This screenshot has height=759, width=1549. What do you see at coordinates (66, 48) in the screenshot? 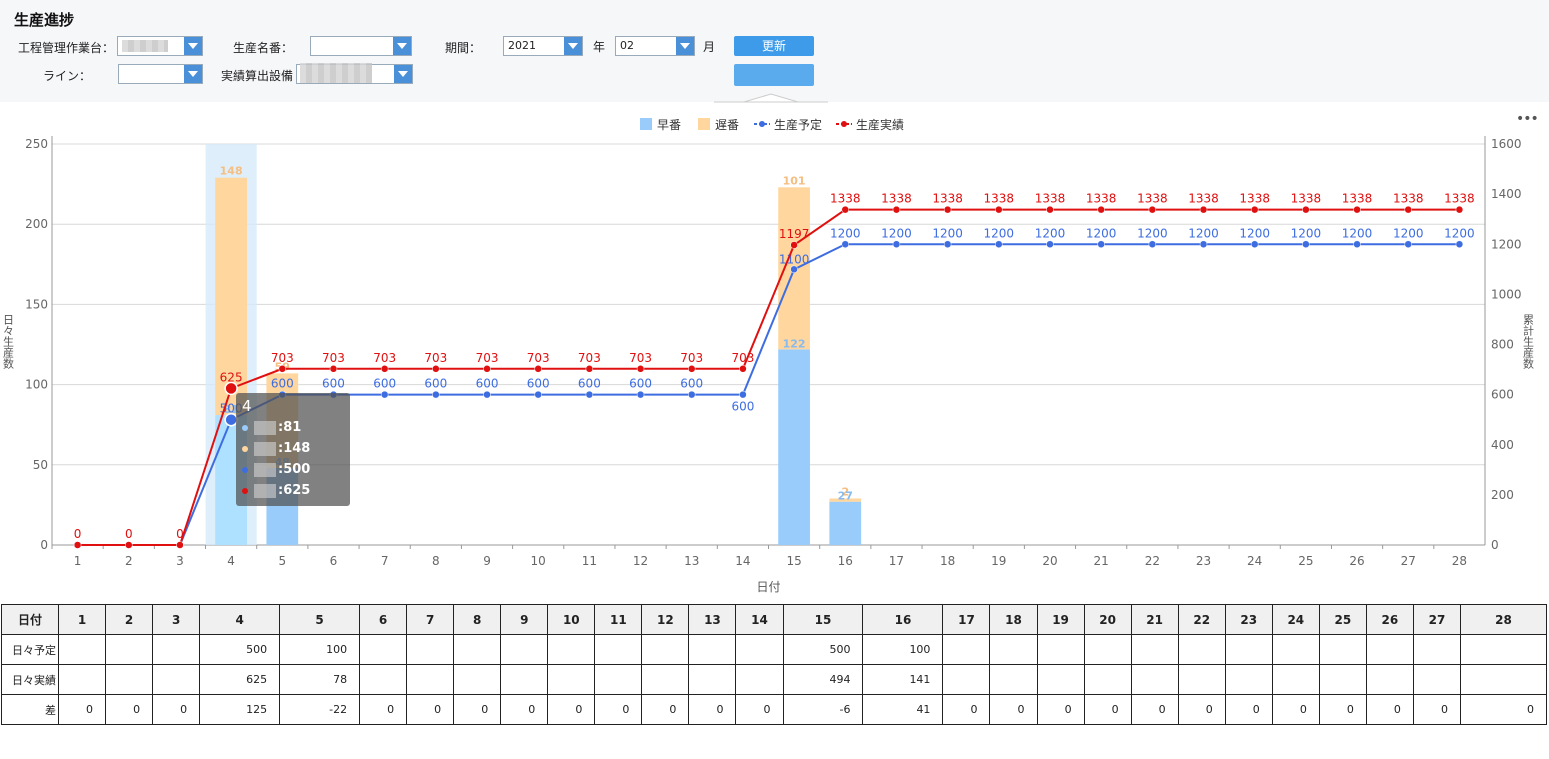
I see `process-station-label: 工程管理作業台：` at bounding box center [66, 48].